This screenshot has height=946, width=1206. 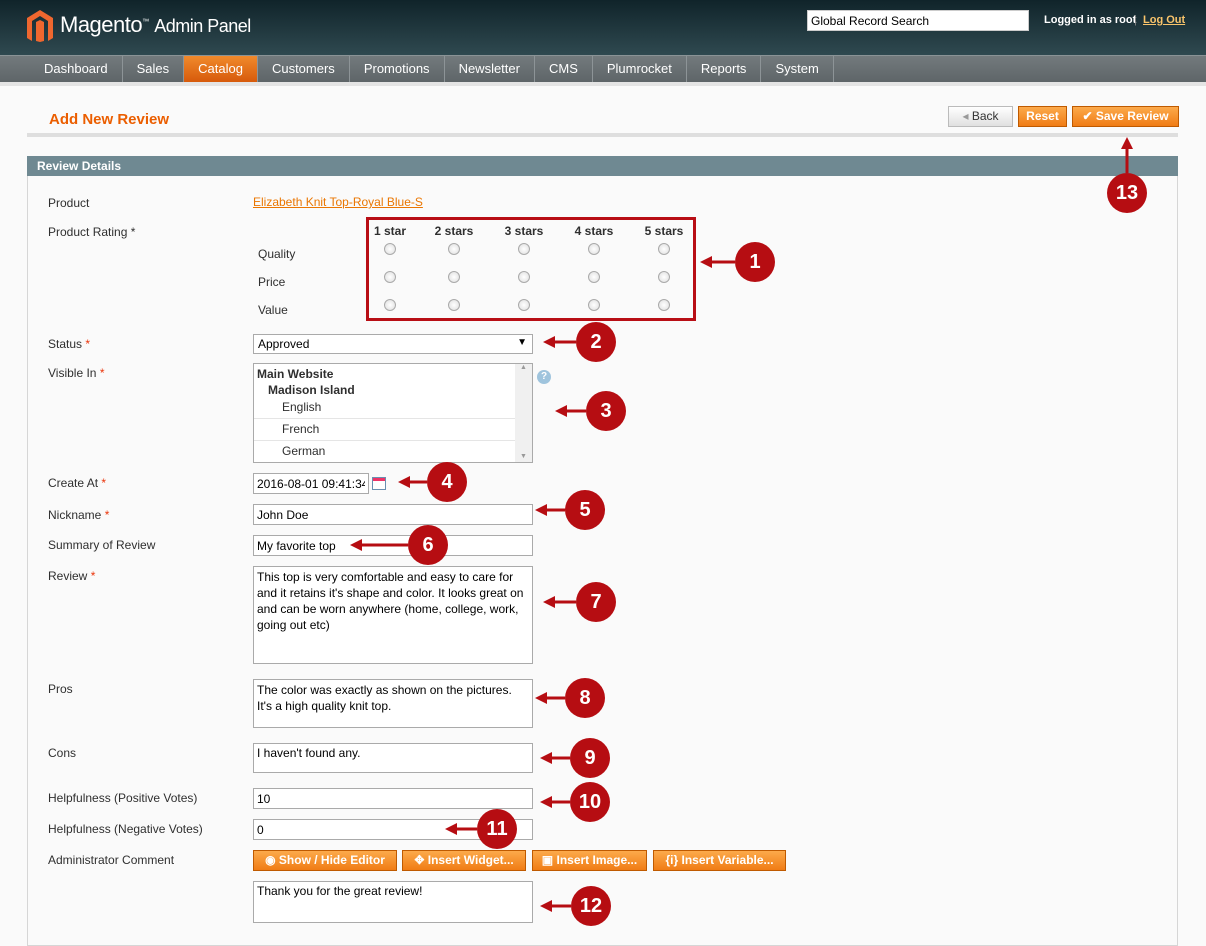 What do you see at coordinates (447, 482) in the screenshot?
I see `callout-badge: 4` at bounding box center [447, 482].